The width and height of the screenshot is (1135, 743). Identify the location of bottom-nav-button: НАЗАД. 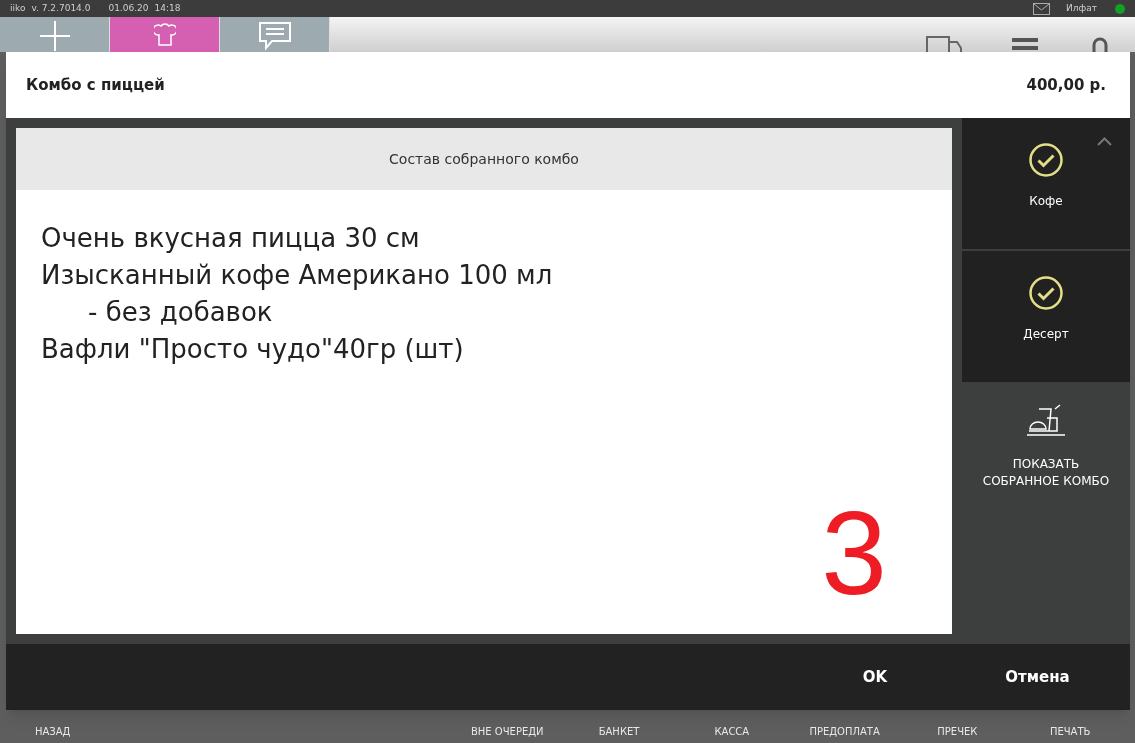
(53, 731).